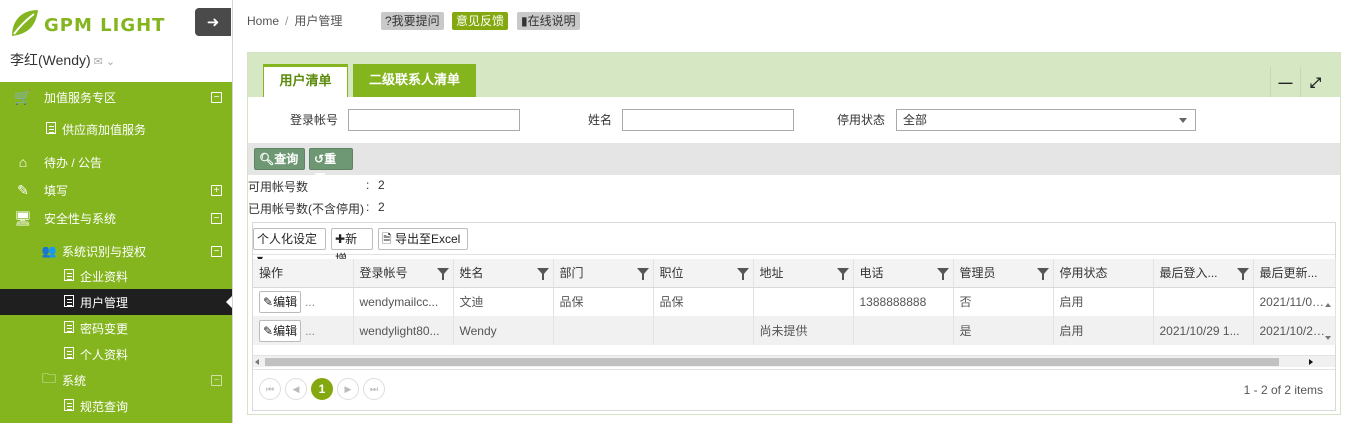 The image size is (1349, 423). I want to click on logo: GPM LIGHT, so click(90, 24).